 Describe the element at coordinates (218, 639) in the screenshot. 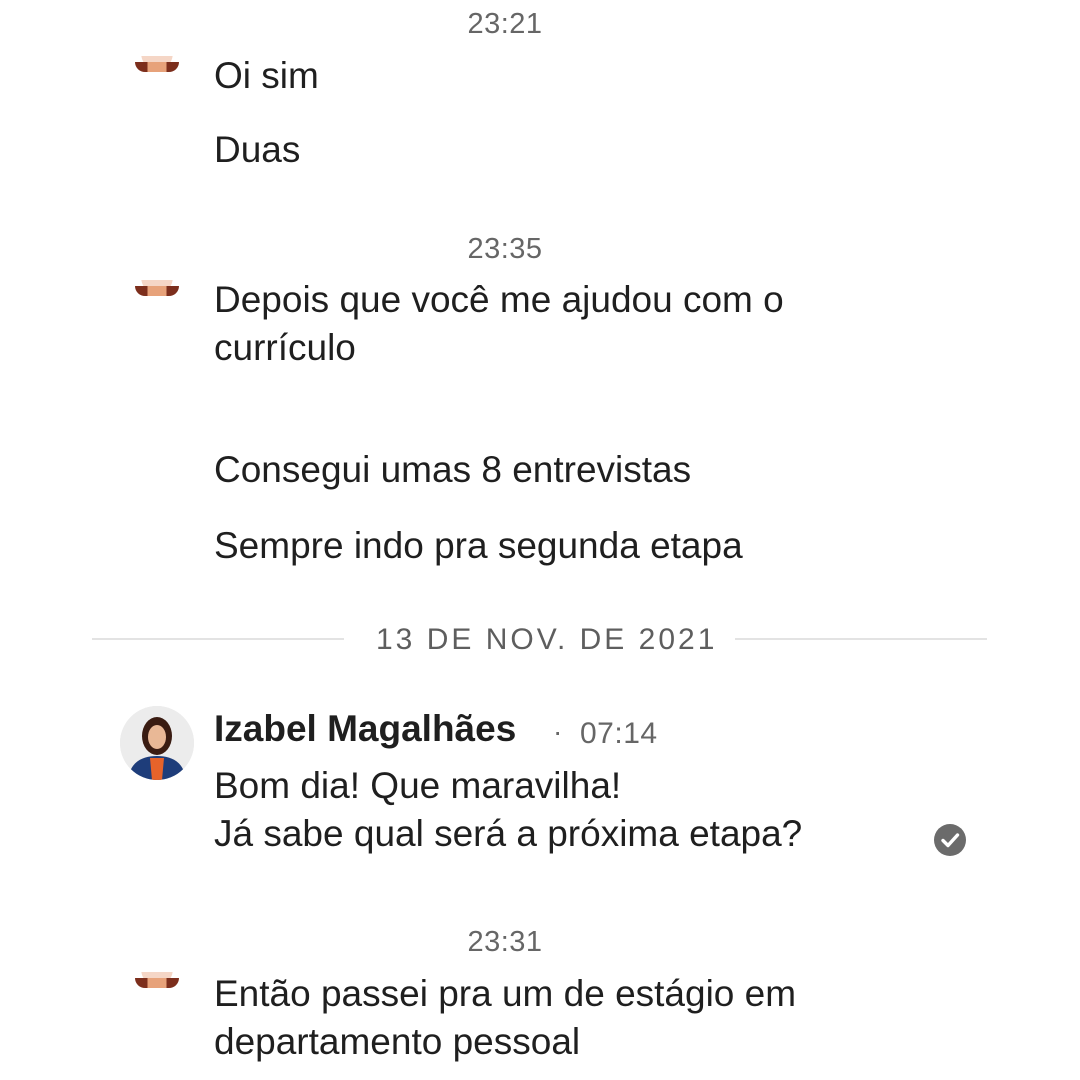

I see `date-divider-left` at that location.